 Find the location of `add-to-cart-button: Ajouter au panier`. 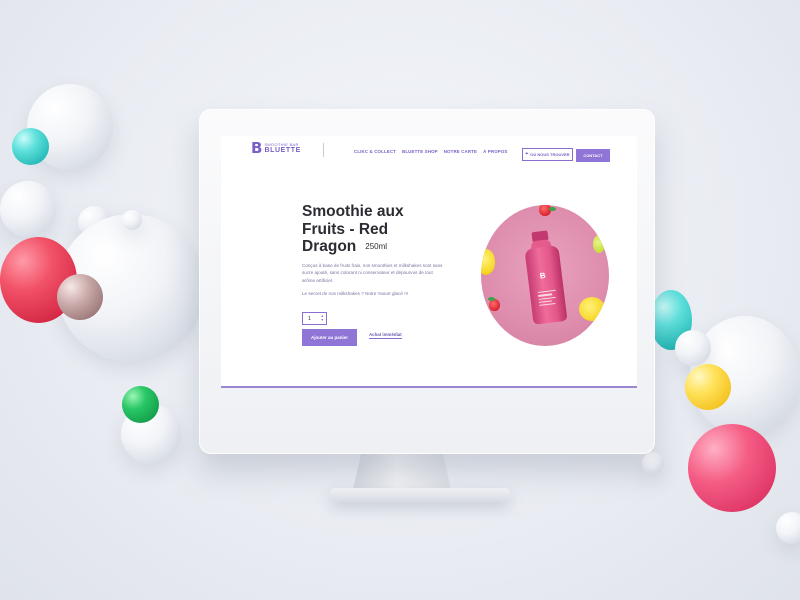

add-to-cart-button: Ajouter au panier is located at coordinates (329, 337).